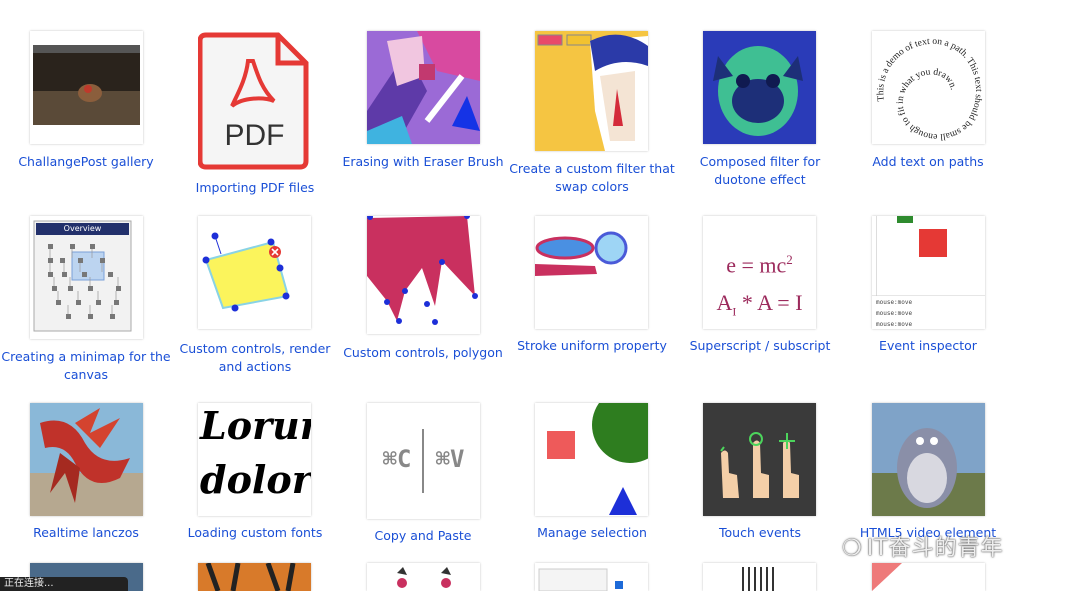 This screenshot has width=1080, height=591. What do you see at coordinates (255, 479) in the screenshot?
I see `font-sample-line-2: dolor s` at bounding box center [255, 479].